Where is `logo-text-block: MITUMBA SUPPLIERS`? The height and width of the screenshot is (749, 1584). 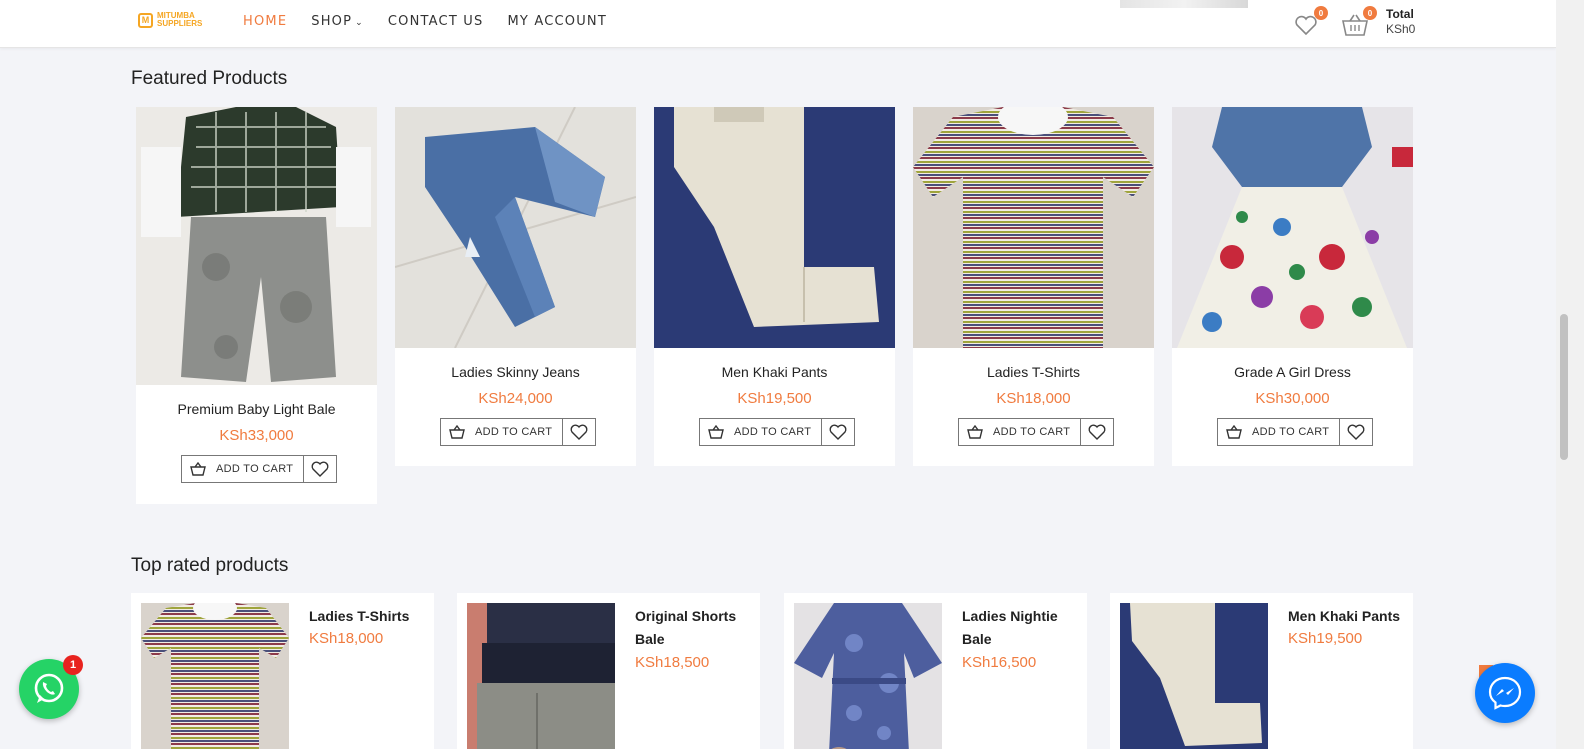 logo-text-block: MITUMBA SUPPLIERS is located at coordinates (179, 20).